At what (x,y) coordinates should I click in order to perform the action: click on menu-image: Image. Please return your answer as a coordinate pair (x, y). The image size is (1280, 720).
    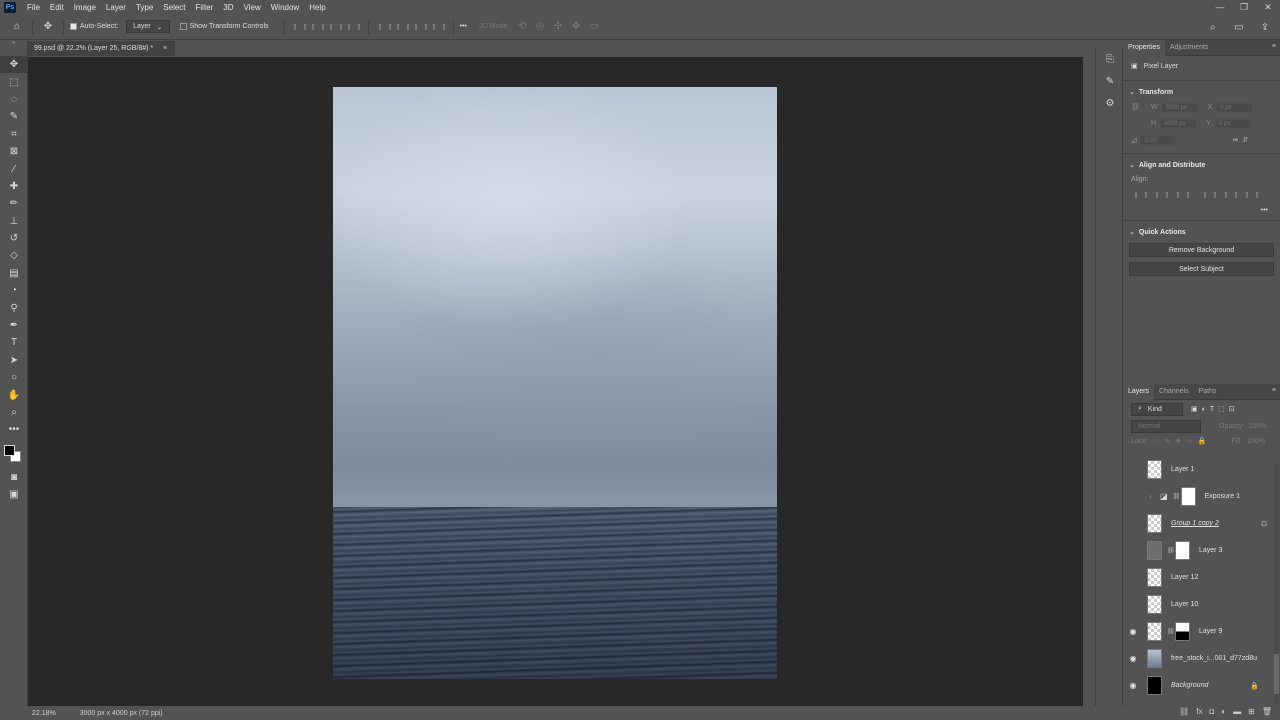
    Looking at the image, I should click on (85, 7).